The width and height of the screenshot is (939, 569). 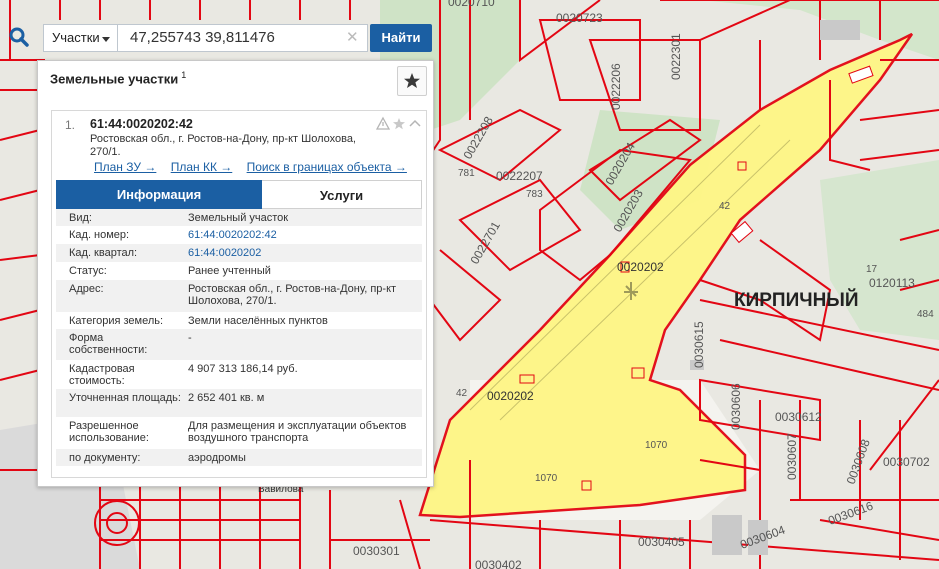 I want to click on map-label-26: 1070, so click(x=546, y=478).